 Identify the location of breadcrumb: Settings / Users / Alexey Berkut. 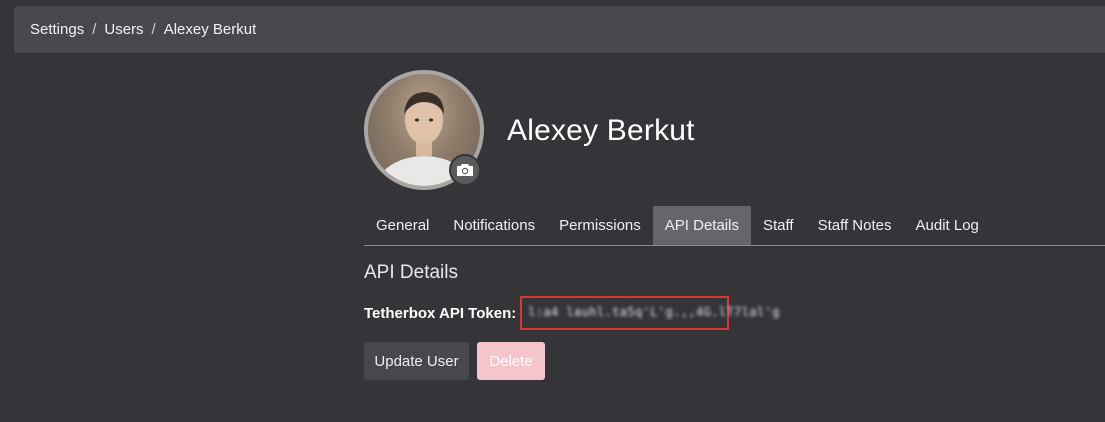
(559, 29).